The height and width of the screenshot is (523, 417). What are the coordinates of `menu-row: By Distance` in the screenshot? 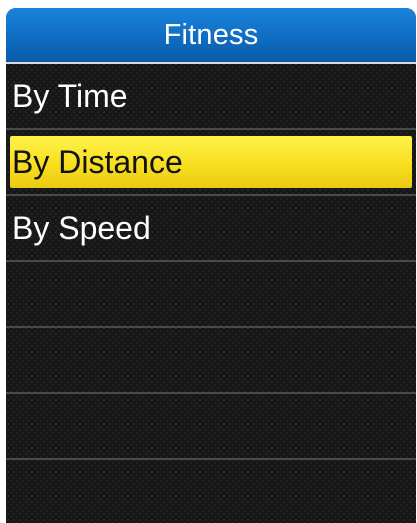 It's located at (211, 163).